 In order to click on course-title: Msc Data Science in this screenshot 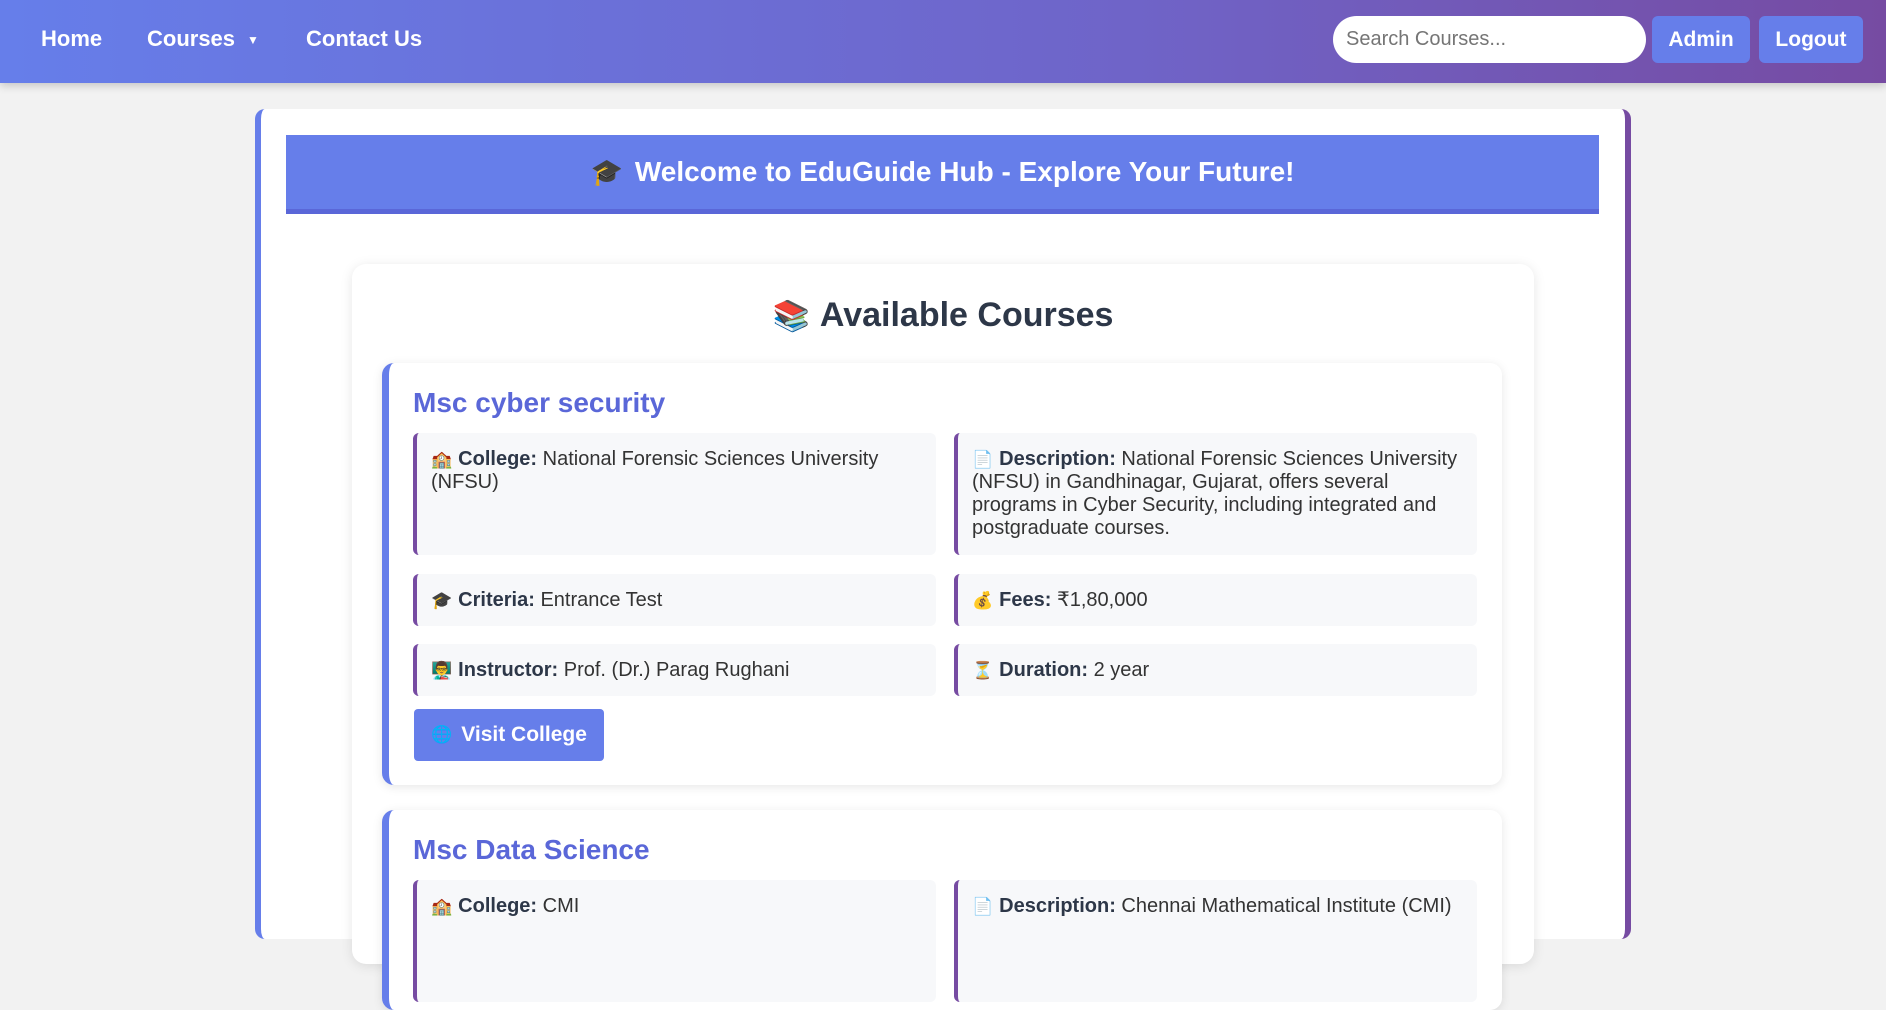, I will do `click(531, 849)`.